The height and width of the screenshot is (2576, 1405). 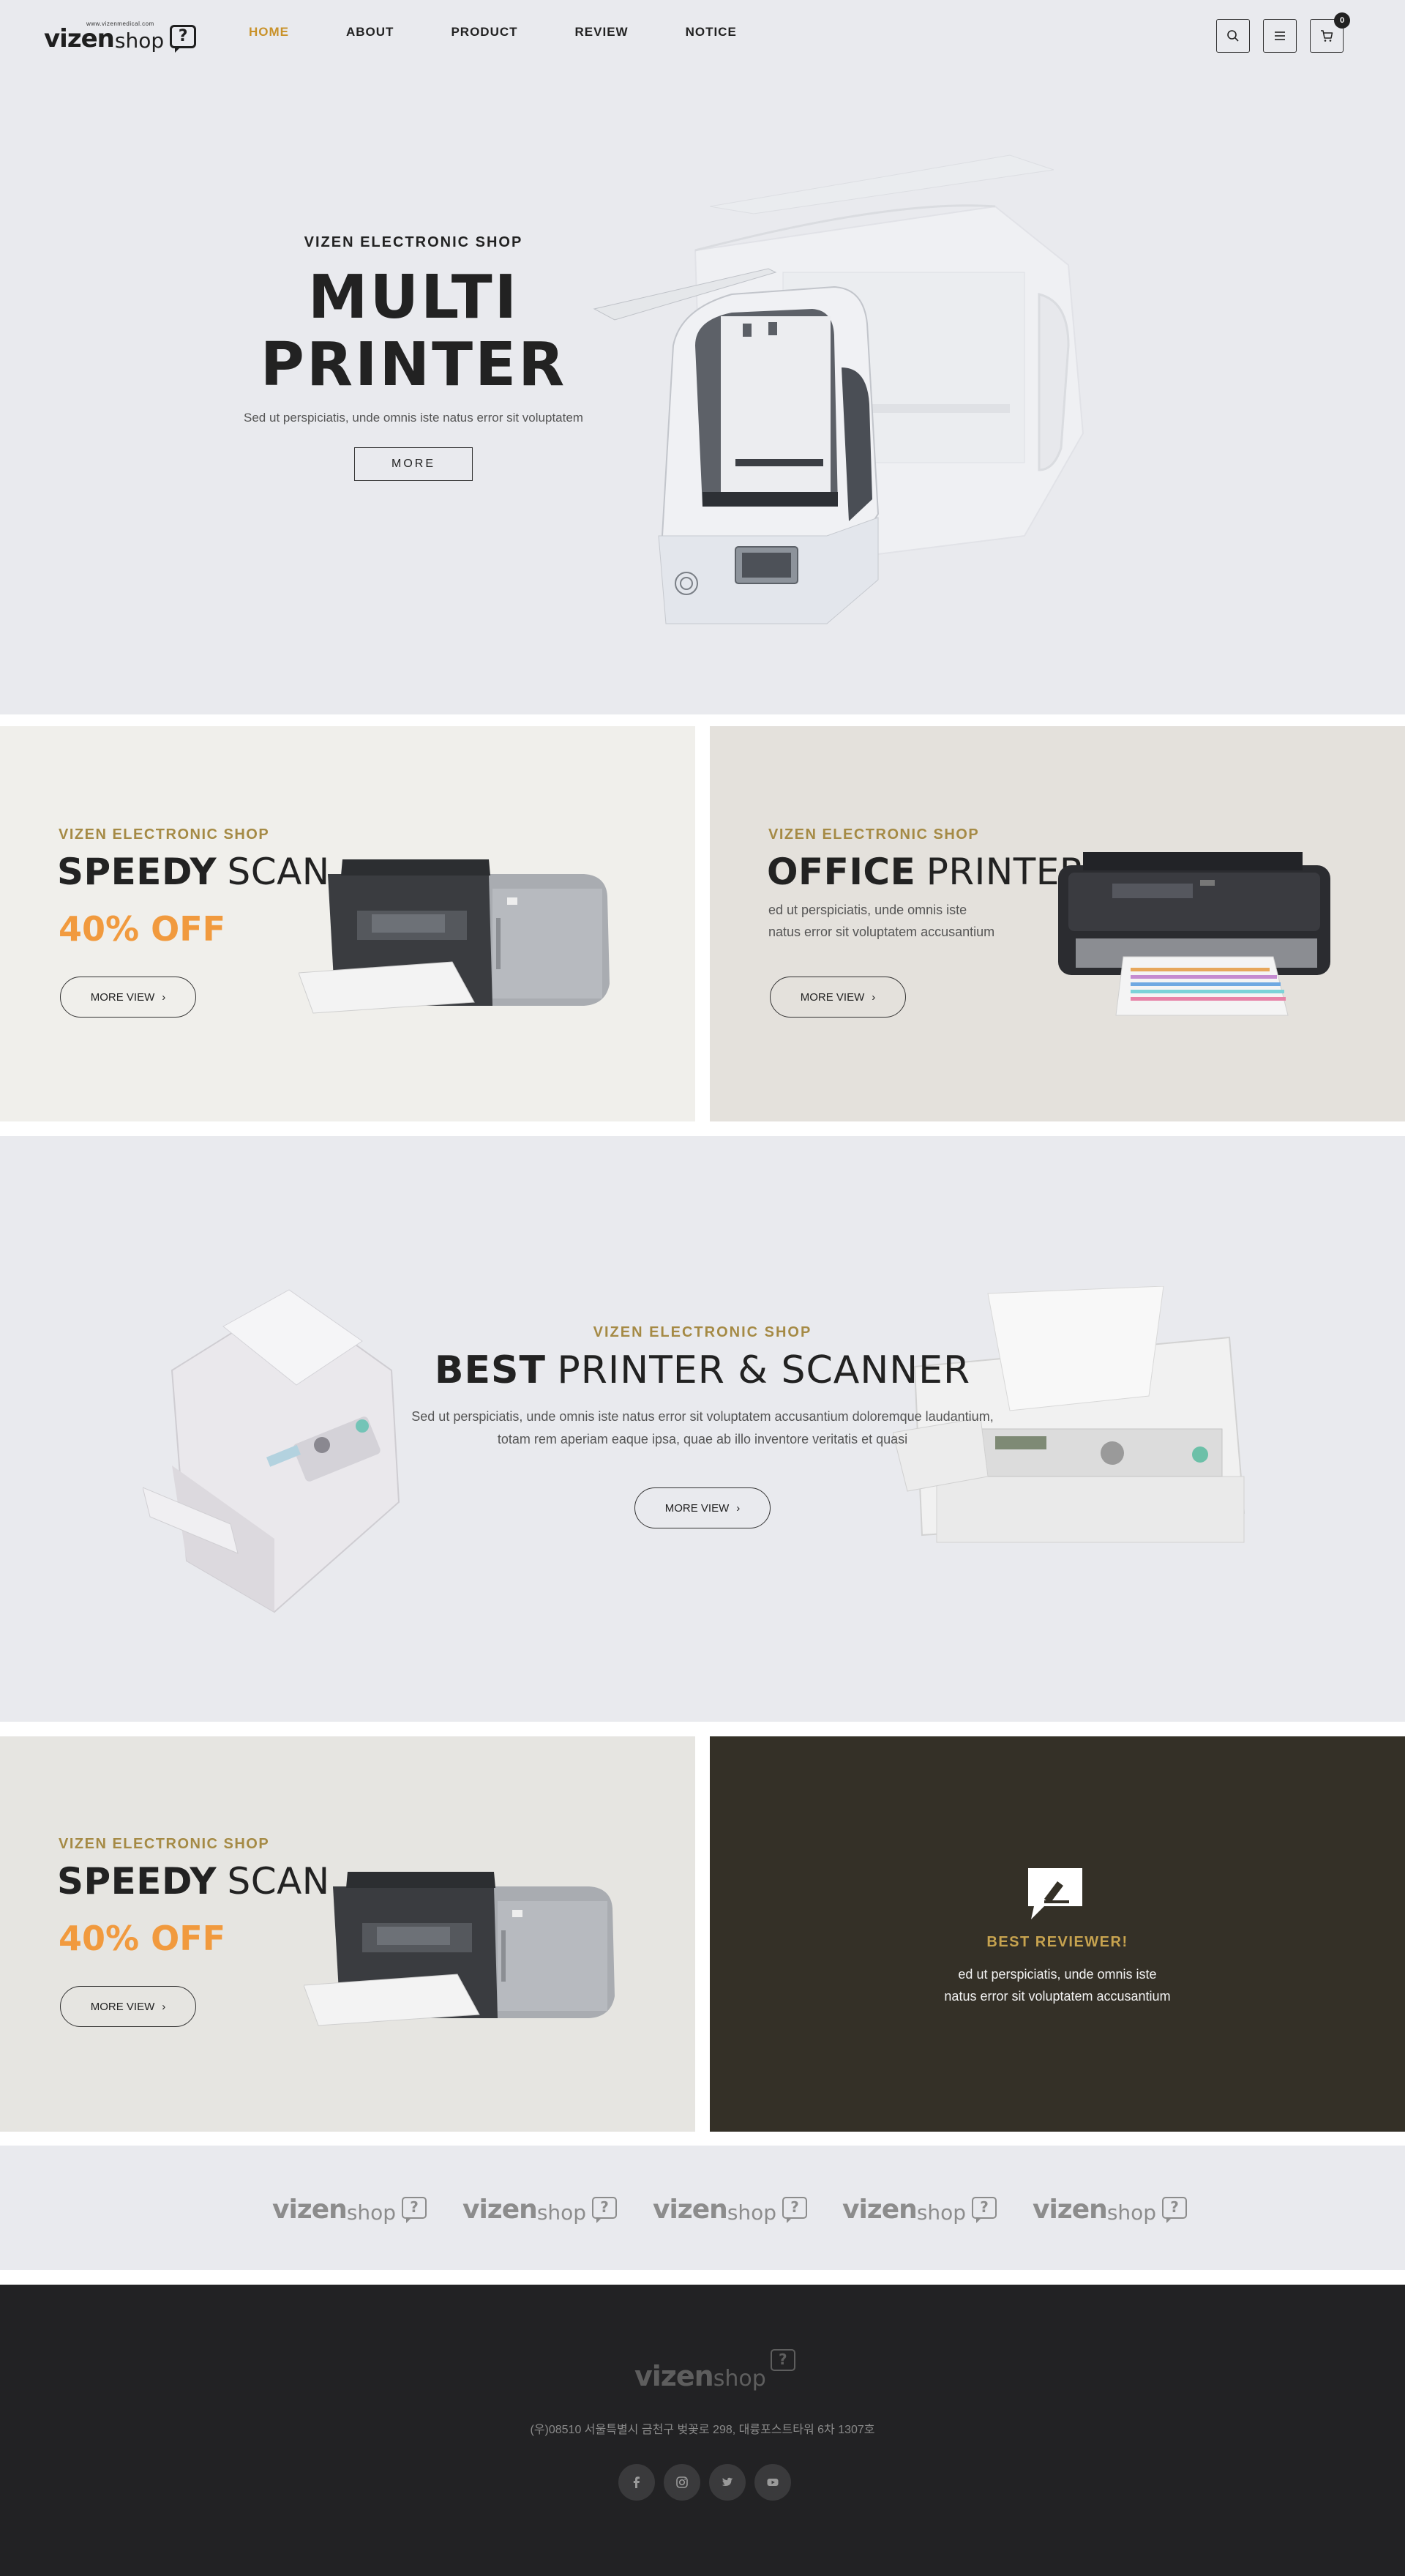 I want to click on promo-title-bold: OFFICE, so click(x=842, y=872).